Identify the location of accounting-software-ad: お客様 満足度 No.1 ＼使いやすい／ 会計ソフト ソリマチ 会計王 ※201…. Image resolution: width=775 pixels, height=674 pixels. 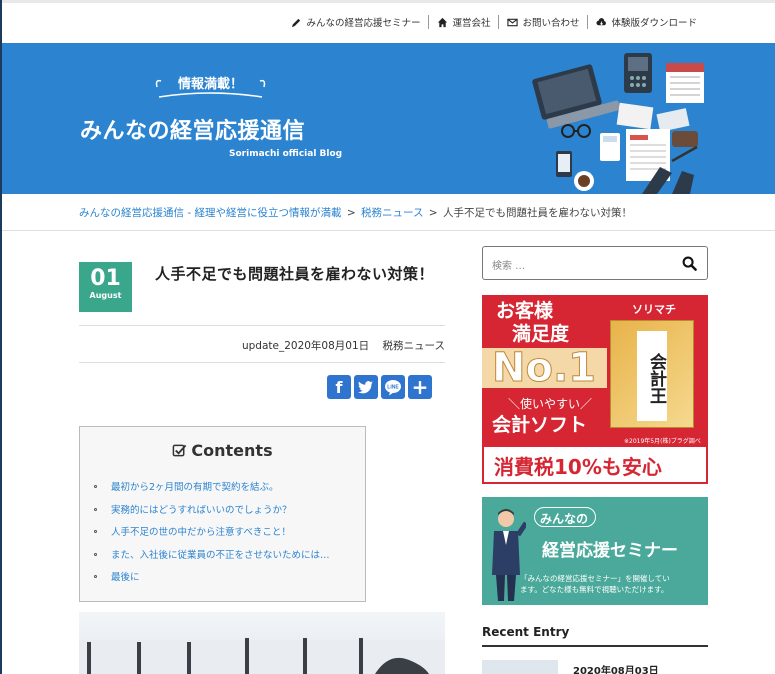
(595, 389).